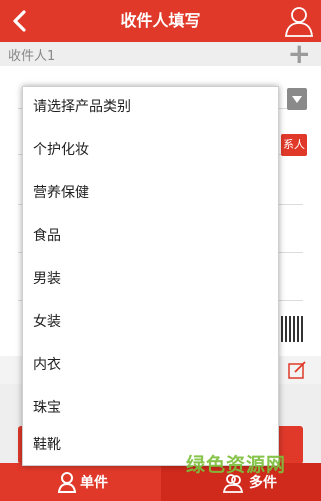  I want to click on barcode-scan-icon, so click(292, 329).